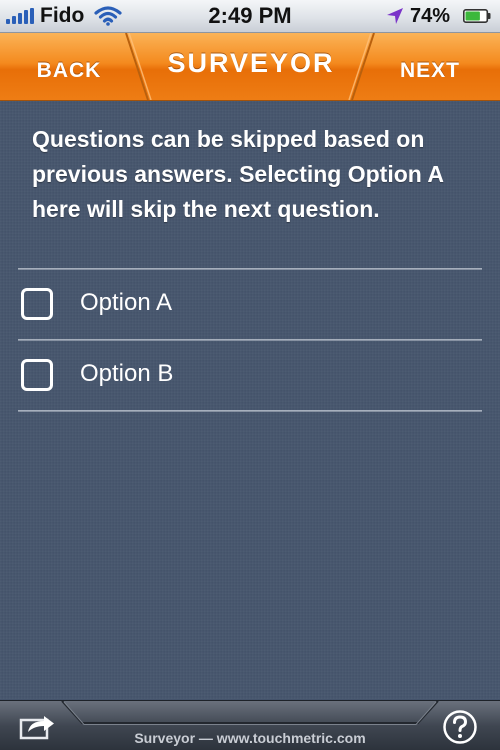  Describe the element at coordinates (127, 373) in the screenshot. I see `option-b-label: Option B` at that location.